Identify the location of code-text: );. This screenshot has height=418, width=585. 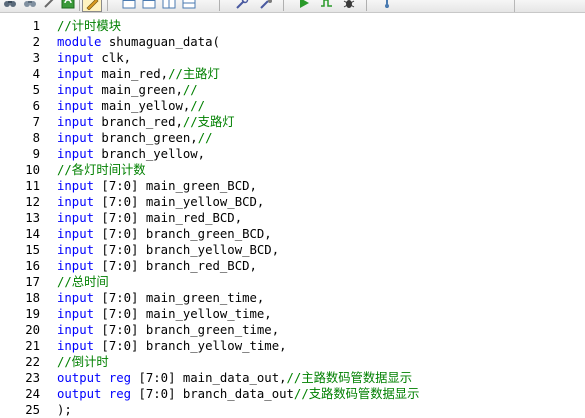
(64, 410).